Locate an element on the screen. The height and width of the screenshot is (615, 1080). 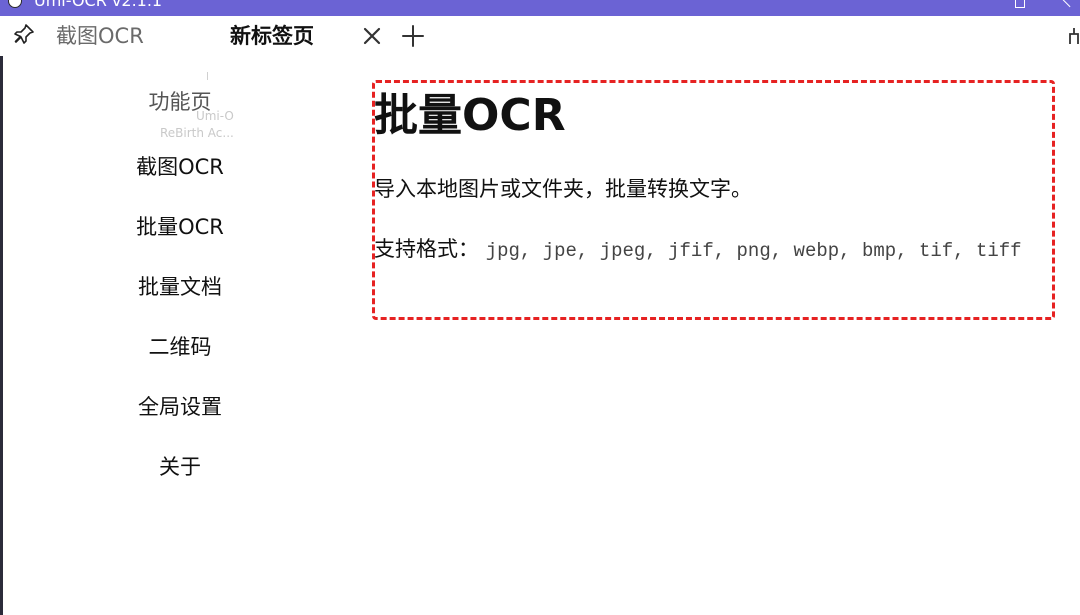
tooltip-line: Umi-O is located at coordinates (214, 116).